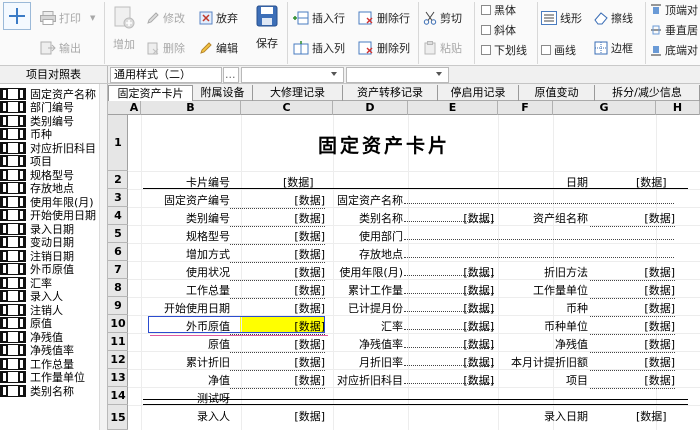 The width and height of the screenshot is (700, 430). What do you see at coordinates (179, 200) in the screenshot?
I see `label-r3-b: 固定资产编号` at bounding box center [179, 200].